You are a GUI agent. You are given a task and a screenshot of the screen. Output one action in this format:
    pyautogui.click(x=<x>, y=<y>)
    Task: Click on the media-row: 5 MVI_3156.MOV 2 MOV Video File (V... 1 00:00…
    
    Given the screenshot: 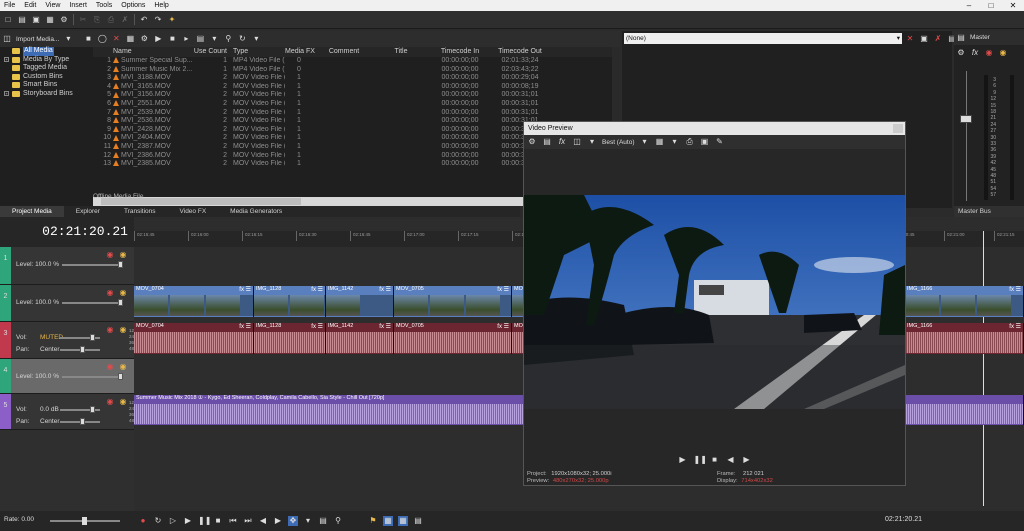 What is the action you would take?
    pyautogui.click(x=353, y=95)
    